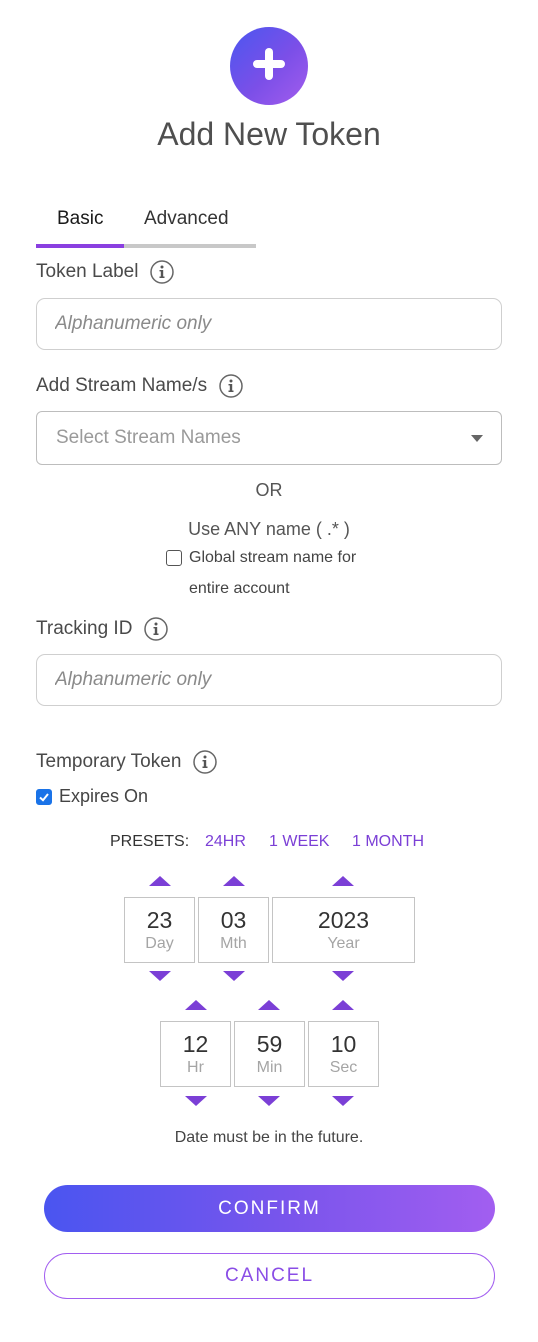 Image resolution: width=538 pixels, height=1342 pixels. Describe the element at coordinates (196, 1005) in the screenshot. I see `hour-increment-icon` at that location.